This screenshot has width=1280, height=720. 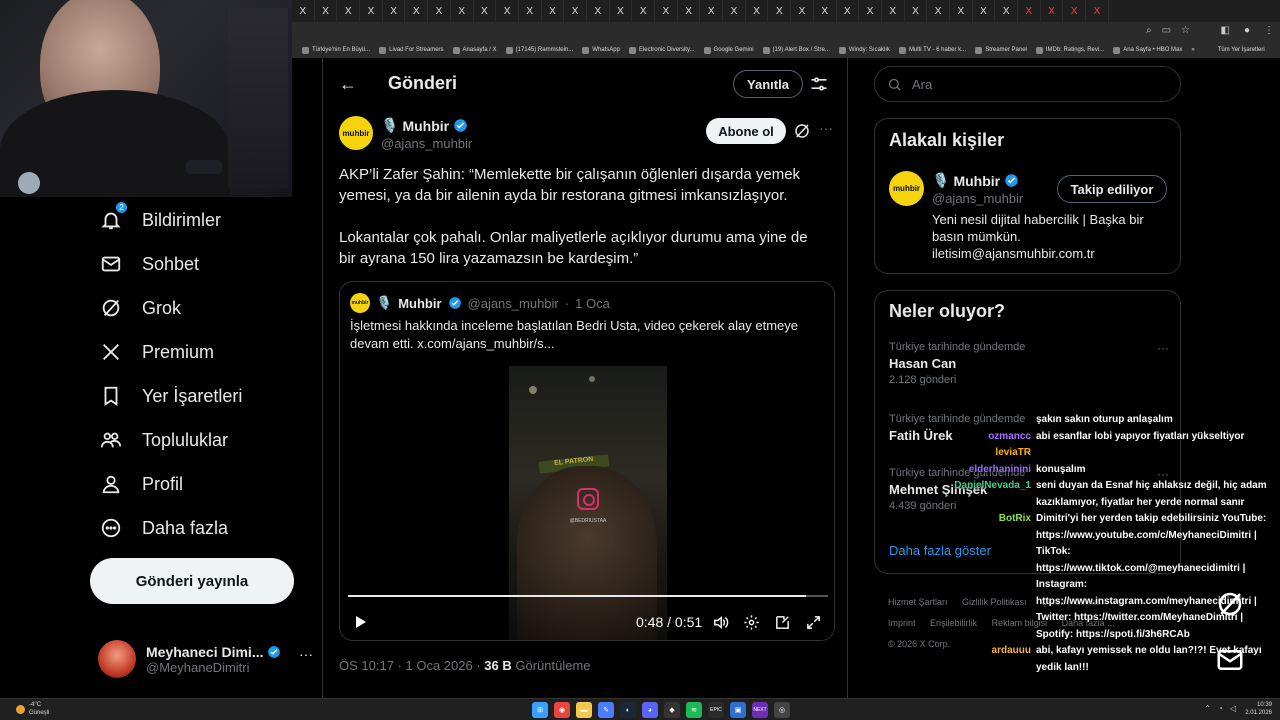 What do you see at coordinates (306, 654) in the screenshot?
I see `account-more-icon: ···` at bounding box center [306, 654].